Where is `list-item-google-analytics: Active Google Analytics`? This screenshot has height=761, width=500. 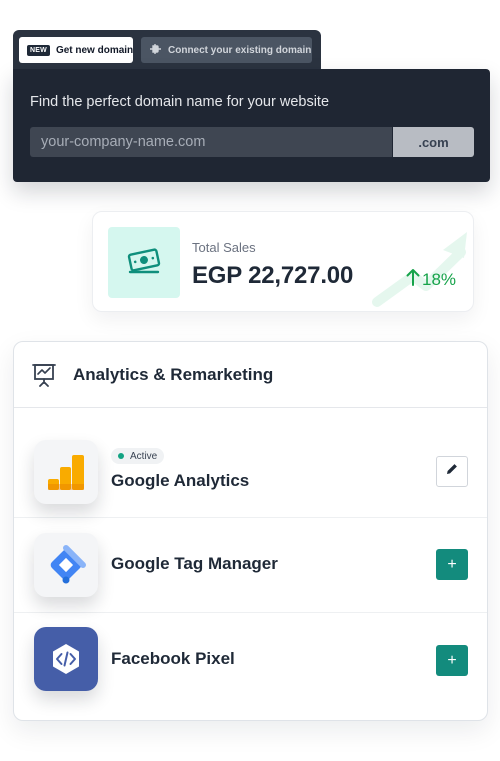
list-item-google-analytics: Active Google Analytics is located at coordinates (250, 463).